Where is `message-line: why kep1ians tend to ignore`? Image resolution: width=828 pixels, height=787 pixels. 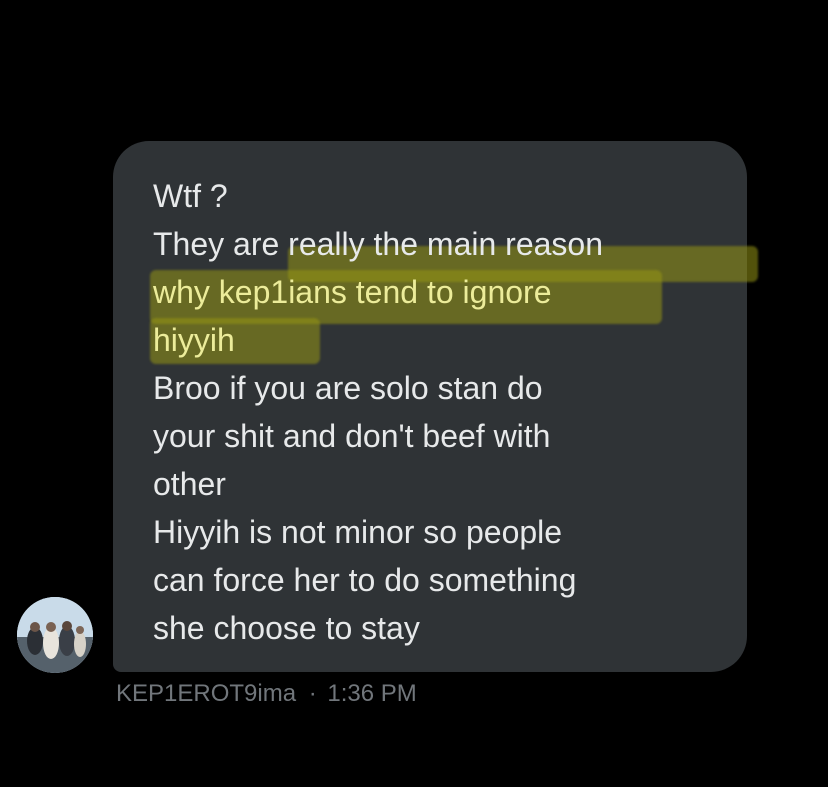
message-line: why kep1ians tend to ignore is located at coordinates (352, 292).